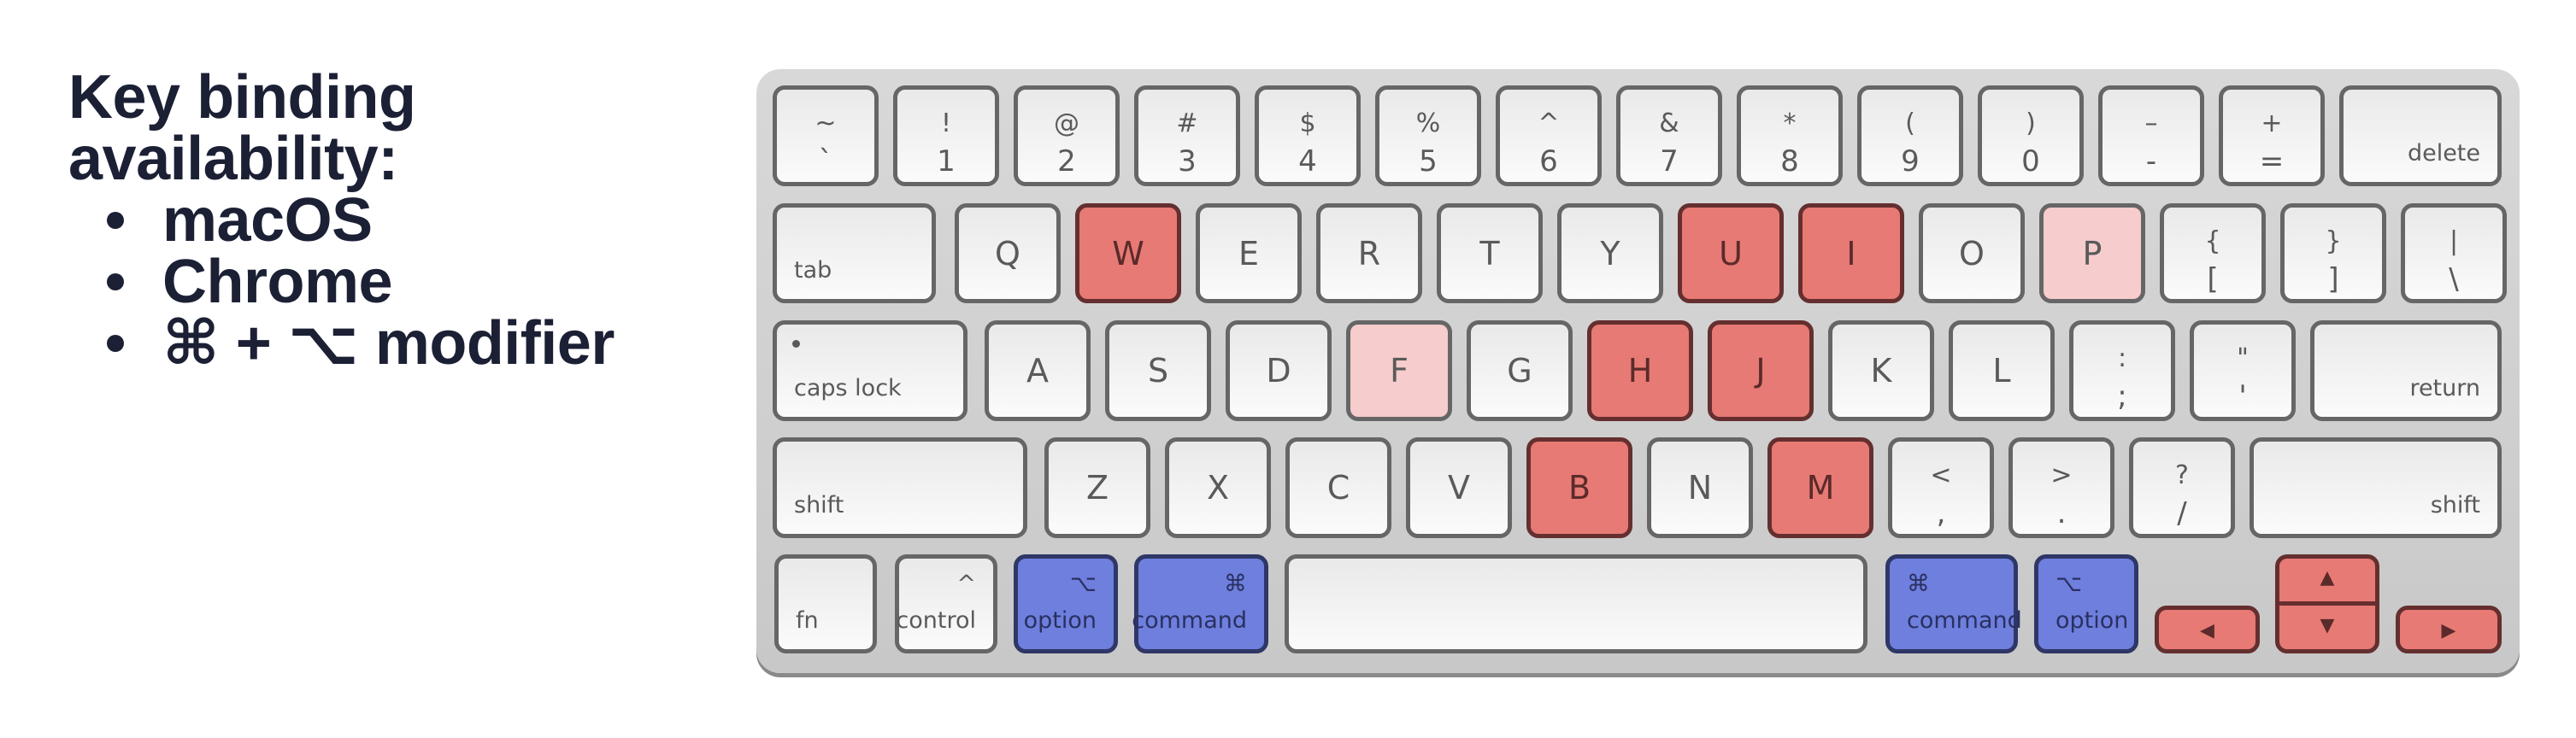 The image size is (2576, 738). What do you see at coordinates (1669, 123) in the screenshot?
I see `key-shift-legend: &` at bounding box center [1669, 123].